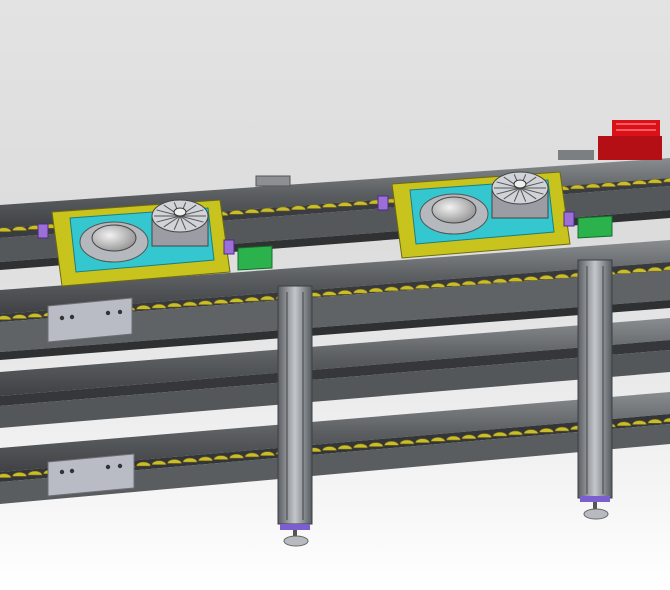  What do you see at coordinates (596, 514) in the screenshot?
I see `leveling-foot-right` at bounding box center [596, 514].